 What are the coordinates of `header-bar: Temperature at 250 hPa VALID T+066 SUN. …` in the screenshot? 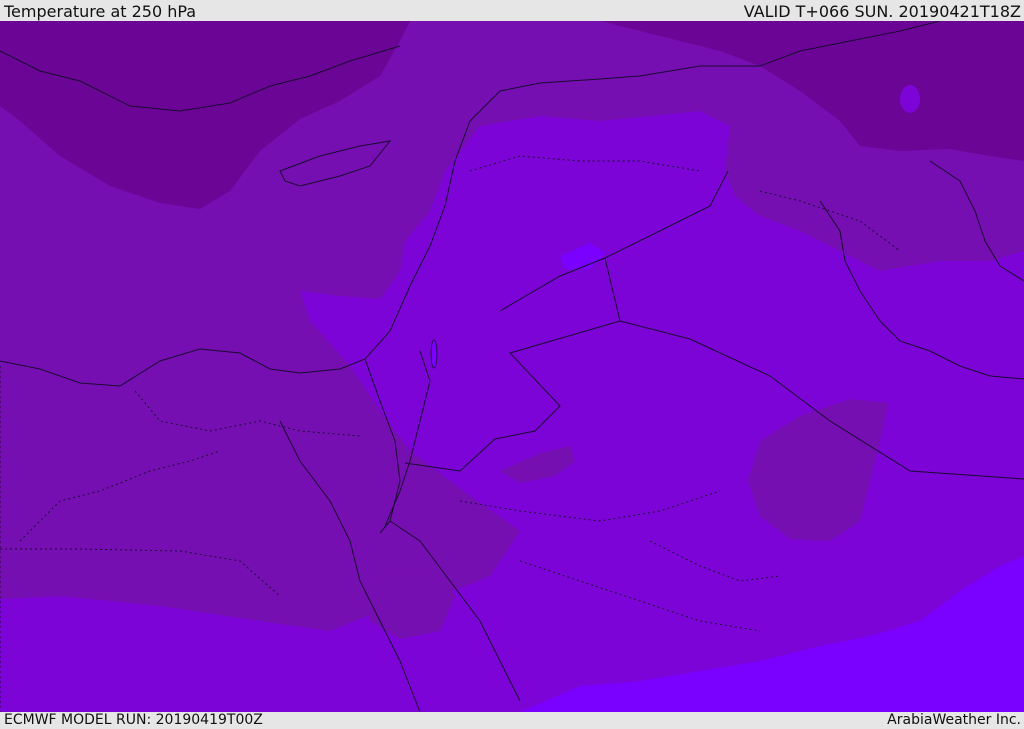 It's located at (512, 10).